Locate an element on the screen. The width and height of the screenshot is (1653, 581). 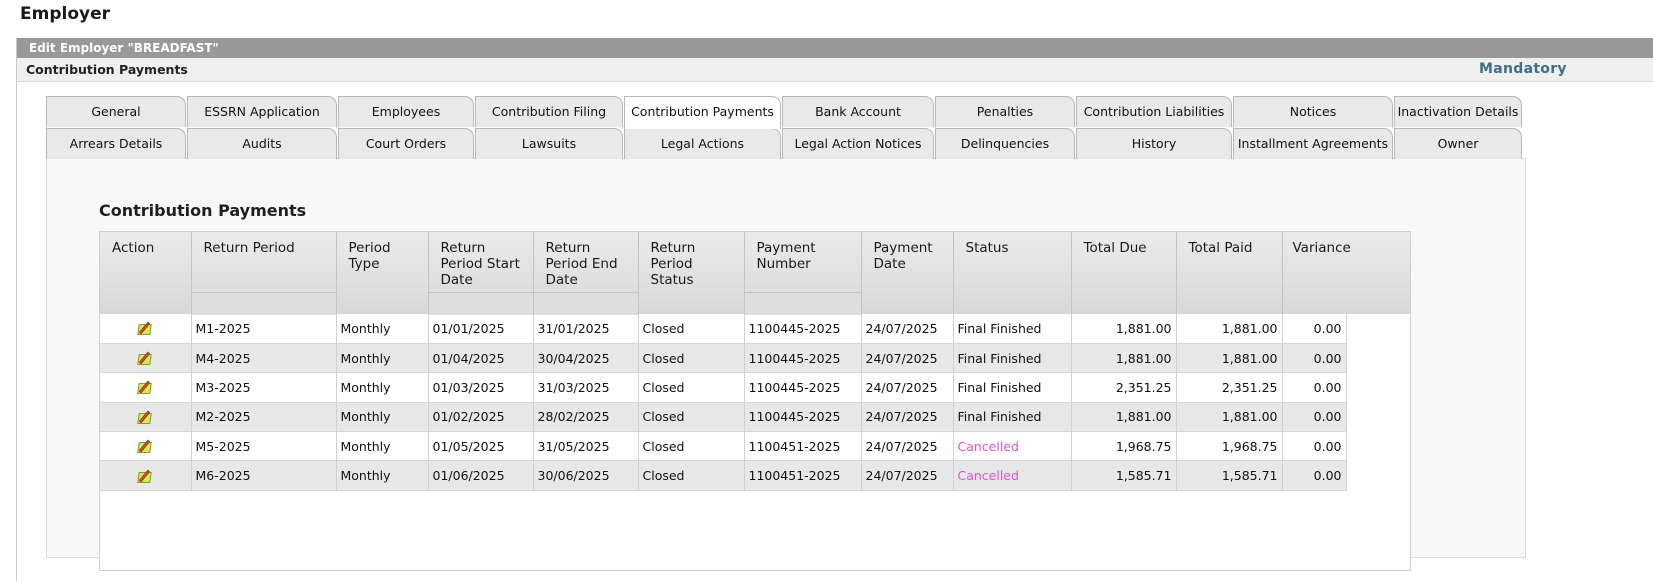
tab-arrears-details: Arrears Details is located at coordinates (116, 143).